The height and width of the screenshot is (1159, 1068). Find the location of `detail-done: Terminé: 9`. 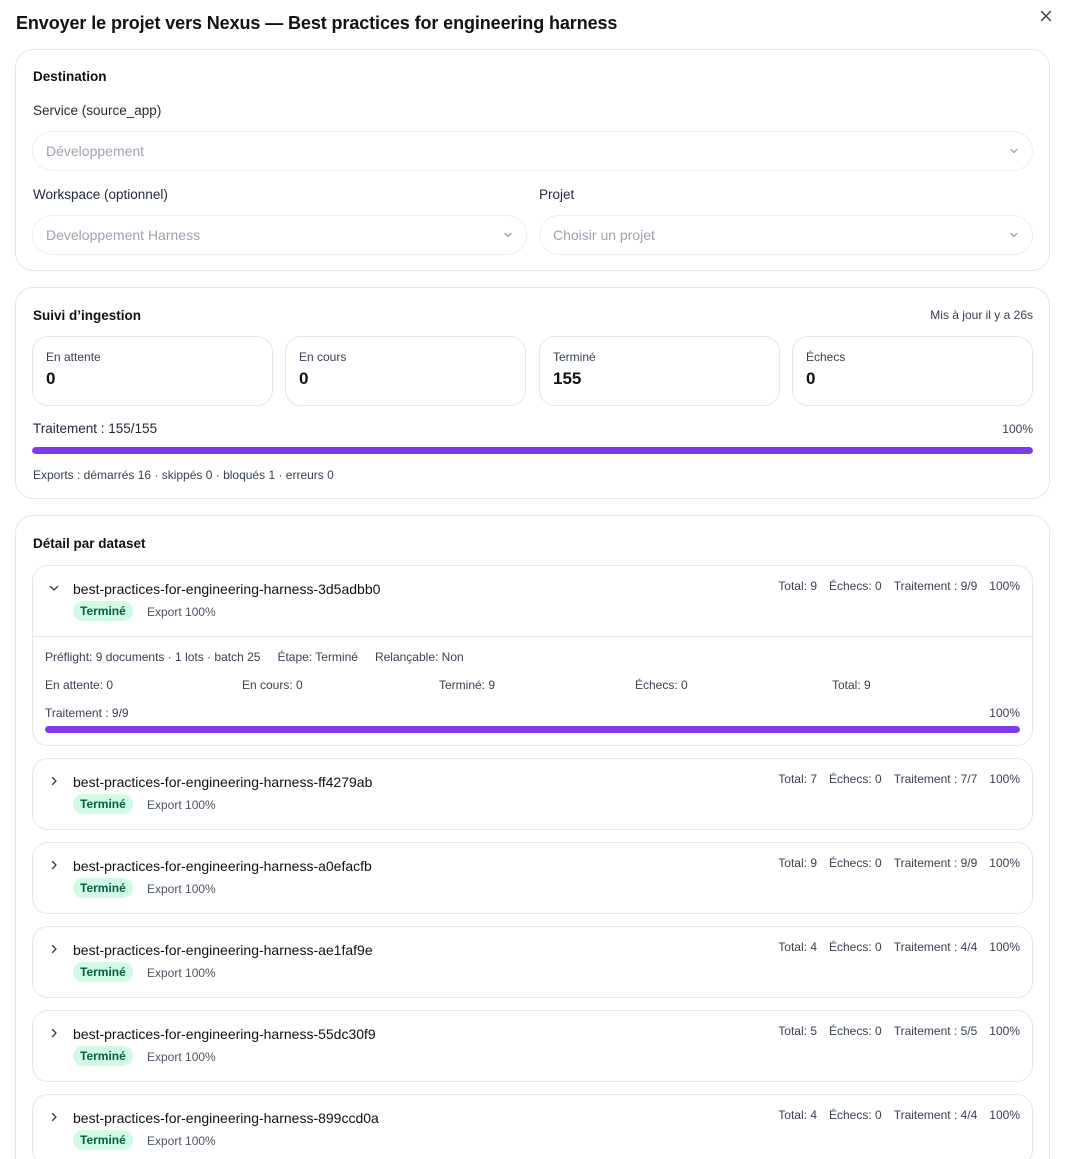

detail-done: Terminé: 9 is located at coordinates (467, 685).